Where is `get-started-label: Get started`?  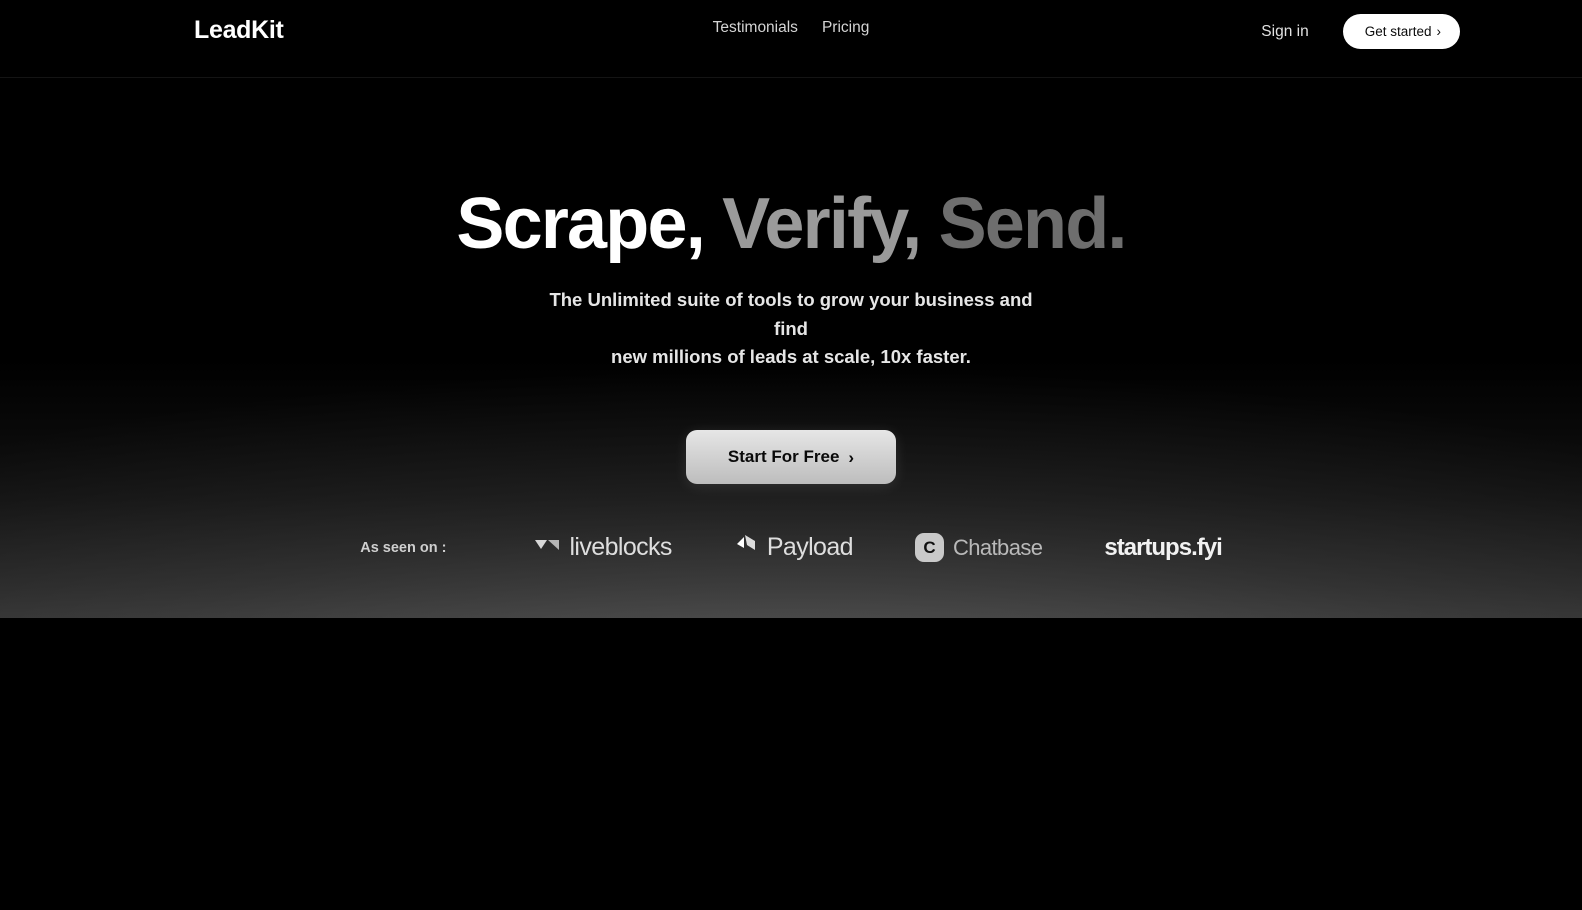
get-started-label: Get started is located at coordinates (1398, 31).